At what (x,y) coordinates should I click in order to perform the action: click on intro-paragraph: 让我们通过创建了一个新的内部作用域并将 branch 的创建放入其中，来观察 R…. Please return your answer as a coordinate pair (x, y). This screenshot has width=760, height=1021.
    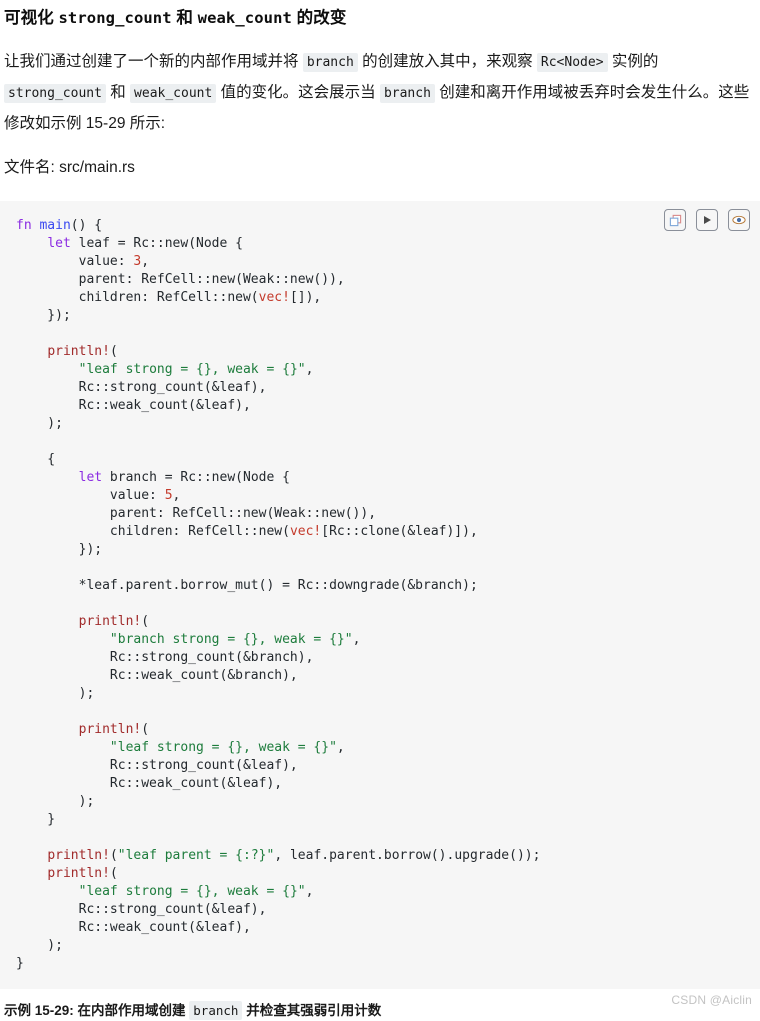
    Looking at the image, I should click on (379, 93).